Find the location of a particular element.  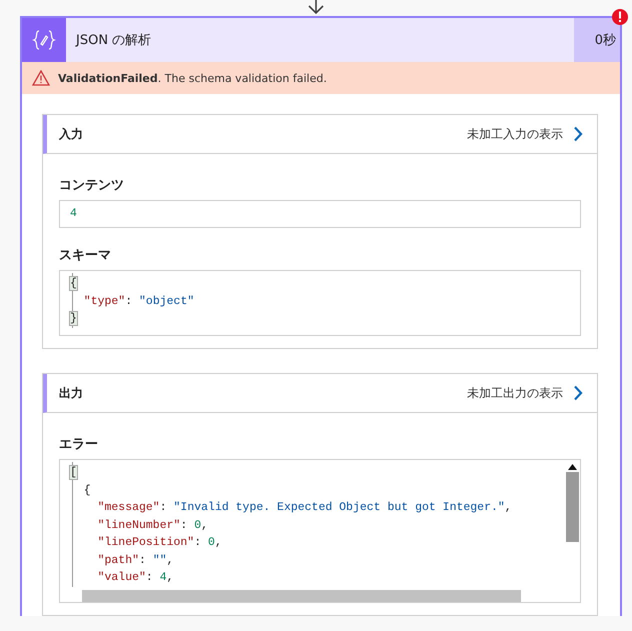

code-line: "value": 4, is located at coordinates (135, 578).